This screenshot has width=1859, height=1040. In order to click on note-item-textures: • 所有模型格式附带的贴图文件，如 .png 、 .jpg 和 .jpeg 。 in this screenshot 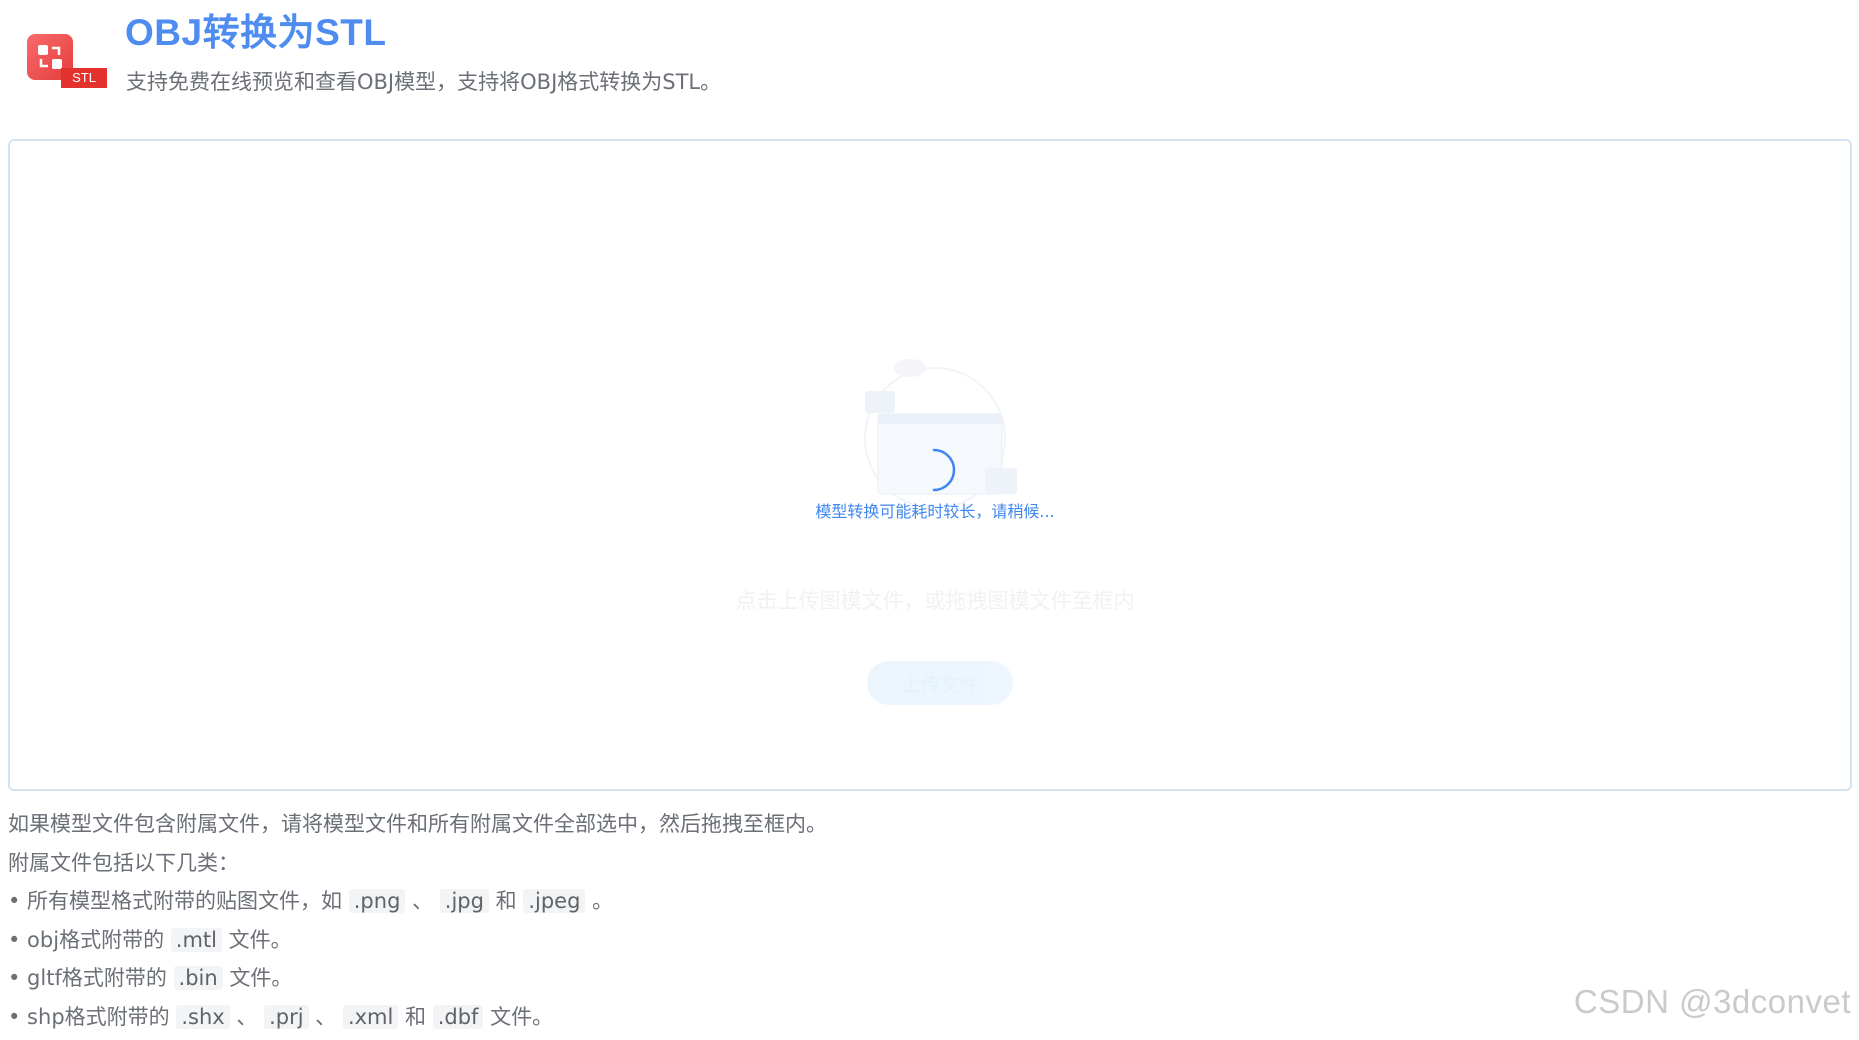, I will do `click(311, 901)`.